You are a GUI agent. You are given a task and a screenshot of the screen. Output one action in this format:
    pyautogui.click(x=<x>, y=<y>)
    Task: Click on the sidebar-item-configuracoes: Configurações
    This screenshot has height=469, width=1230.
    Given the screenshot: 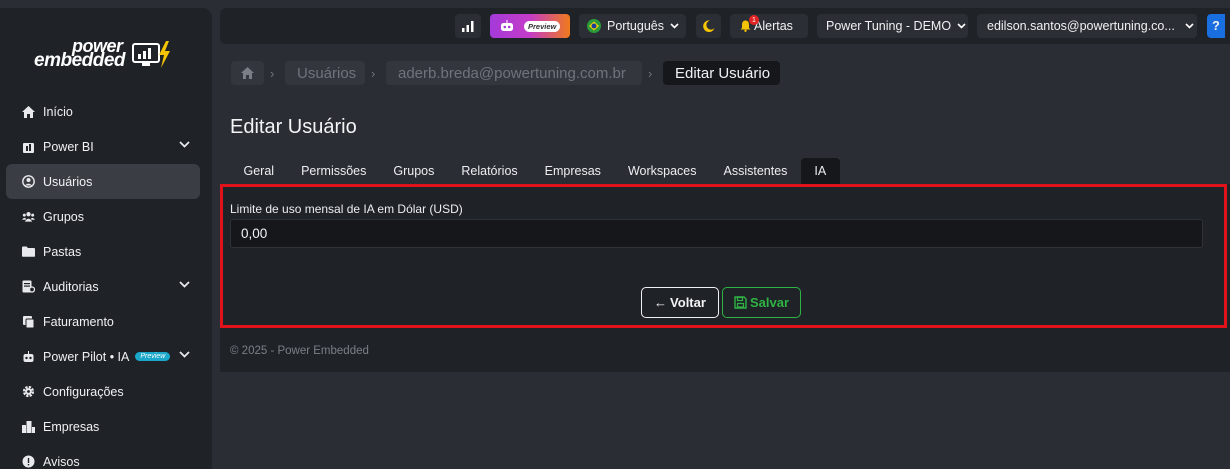 What is the action you would take?
    pyautogui.click(x=103, y=391)
    